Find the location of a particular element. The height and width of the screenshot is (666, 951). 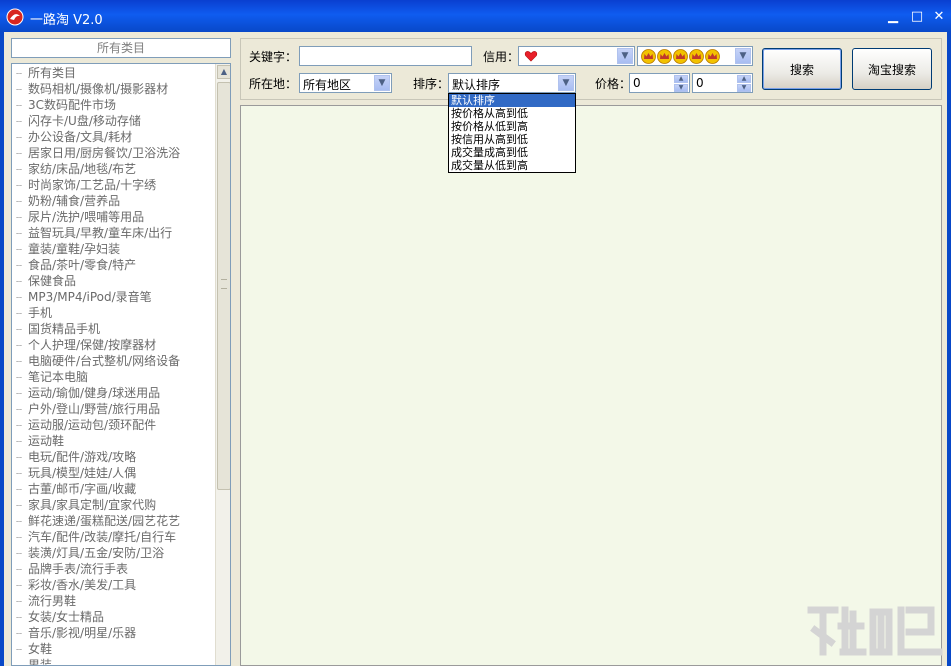

price-max-stepper: 0 ▲ ▼ is located at coordinates (722, 83).